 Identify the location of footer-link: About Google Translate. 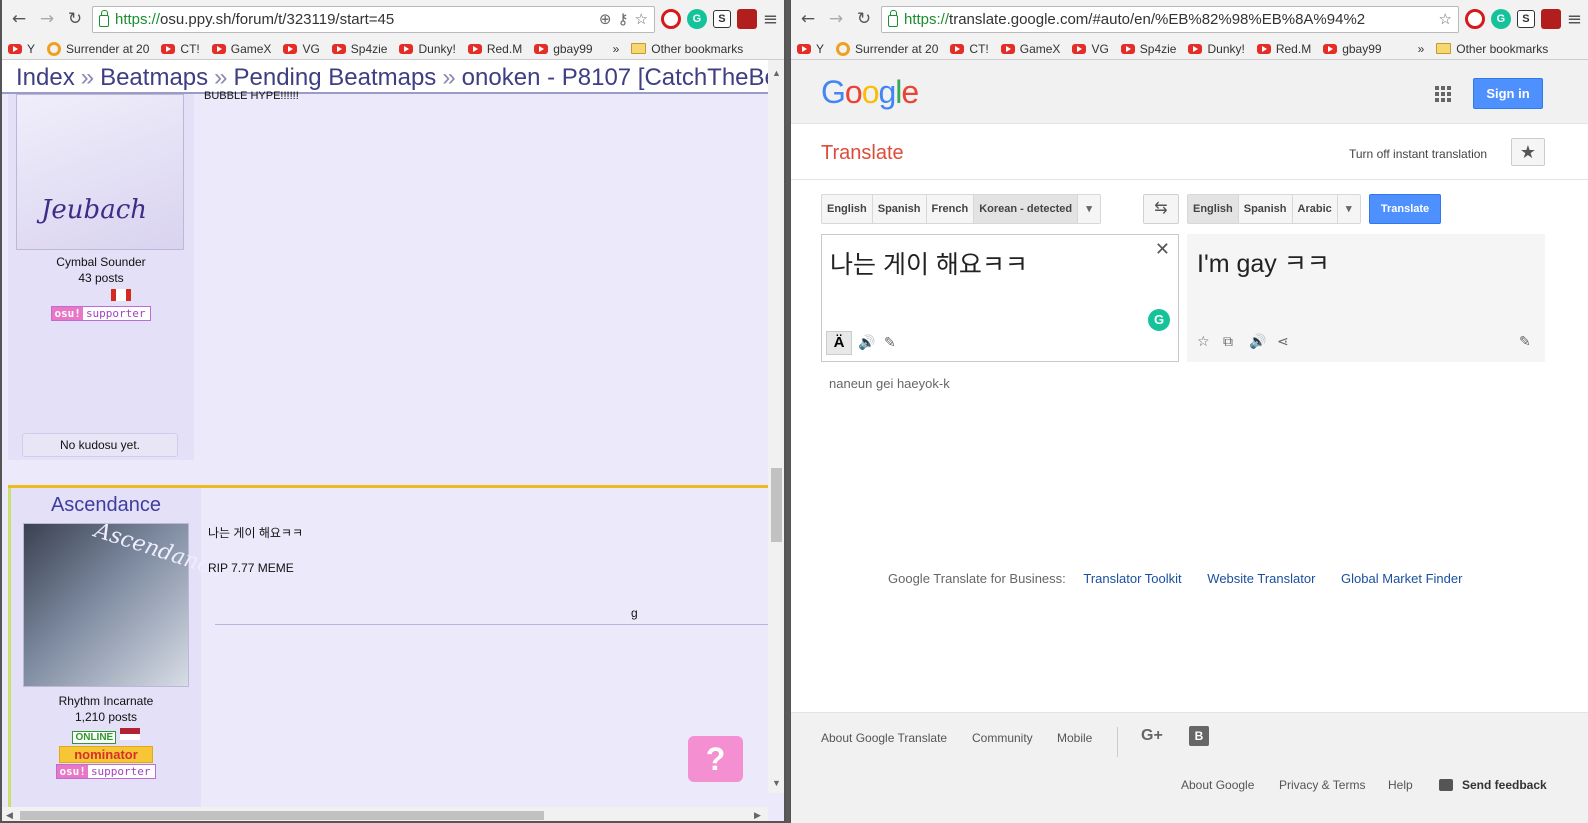
(884, 738).